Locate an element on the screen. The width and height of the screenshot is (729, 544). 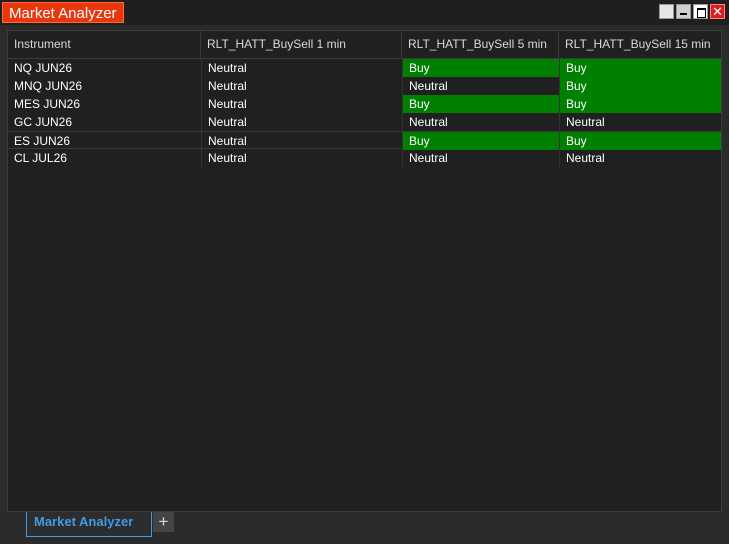
column-header-5min: RLT_HATT_BuySell 5 min is located at coordinates (480, 44).